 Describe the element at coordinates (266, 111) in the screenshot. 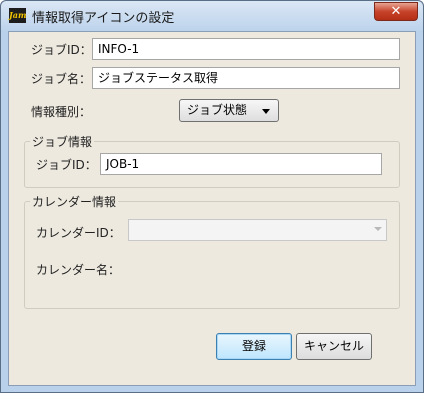

I see `chevron-down-icon` at that location.